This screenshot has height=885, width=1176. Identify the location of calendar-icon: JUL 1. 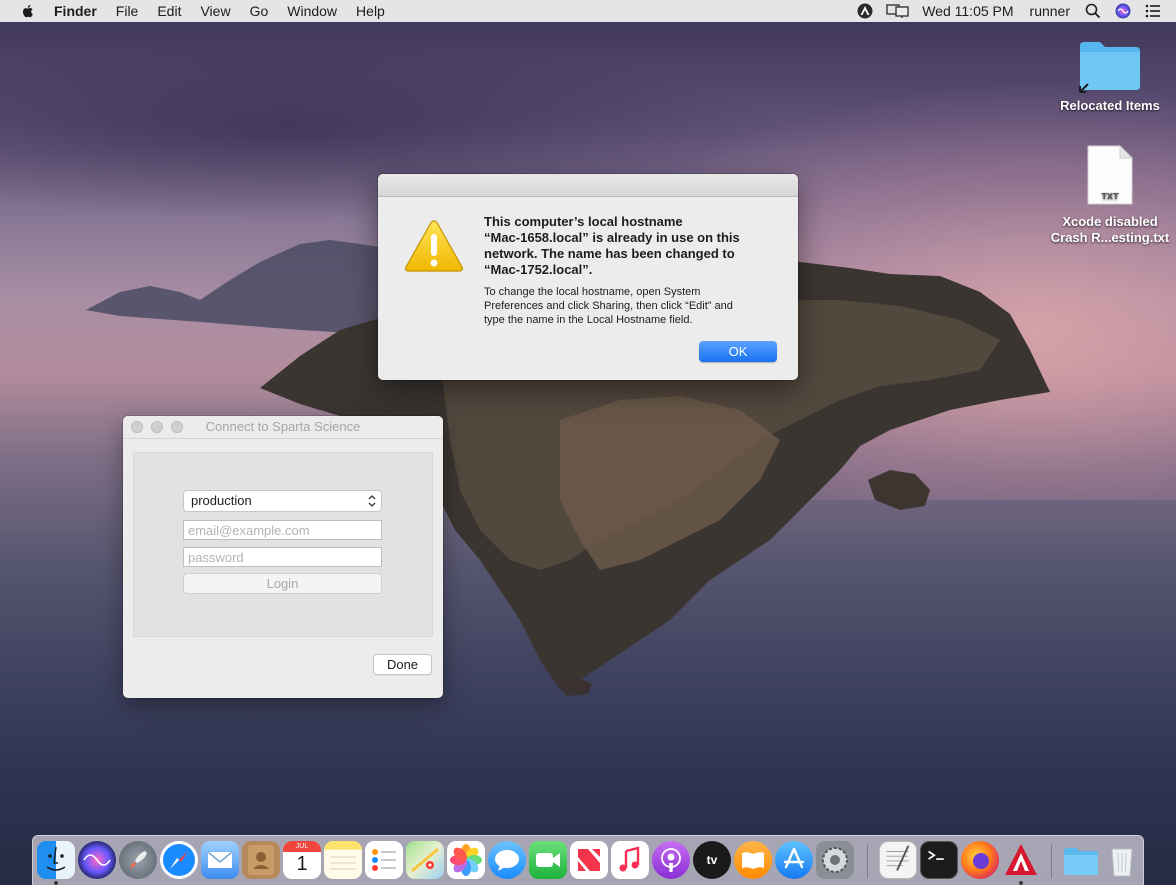
(302, 860).